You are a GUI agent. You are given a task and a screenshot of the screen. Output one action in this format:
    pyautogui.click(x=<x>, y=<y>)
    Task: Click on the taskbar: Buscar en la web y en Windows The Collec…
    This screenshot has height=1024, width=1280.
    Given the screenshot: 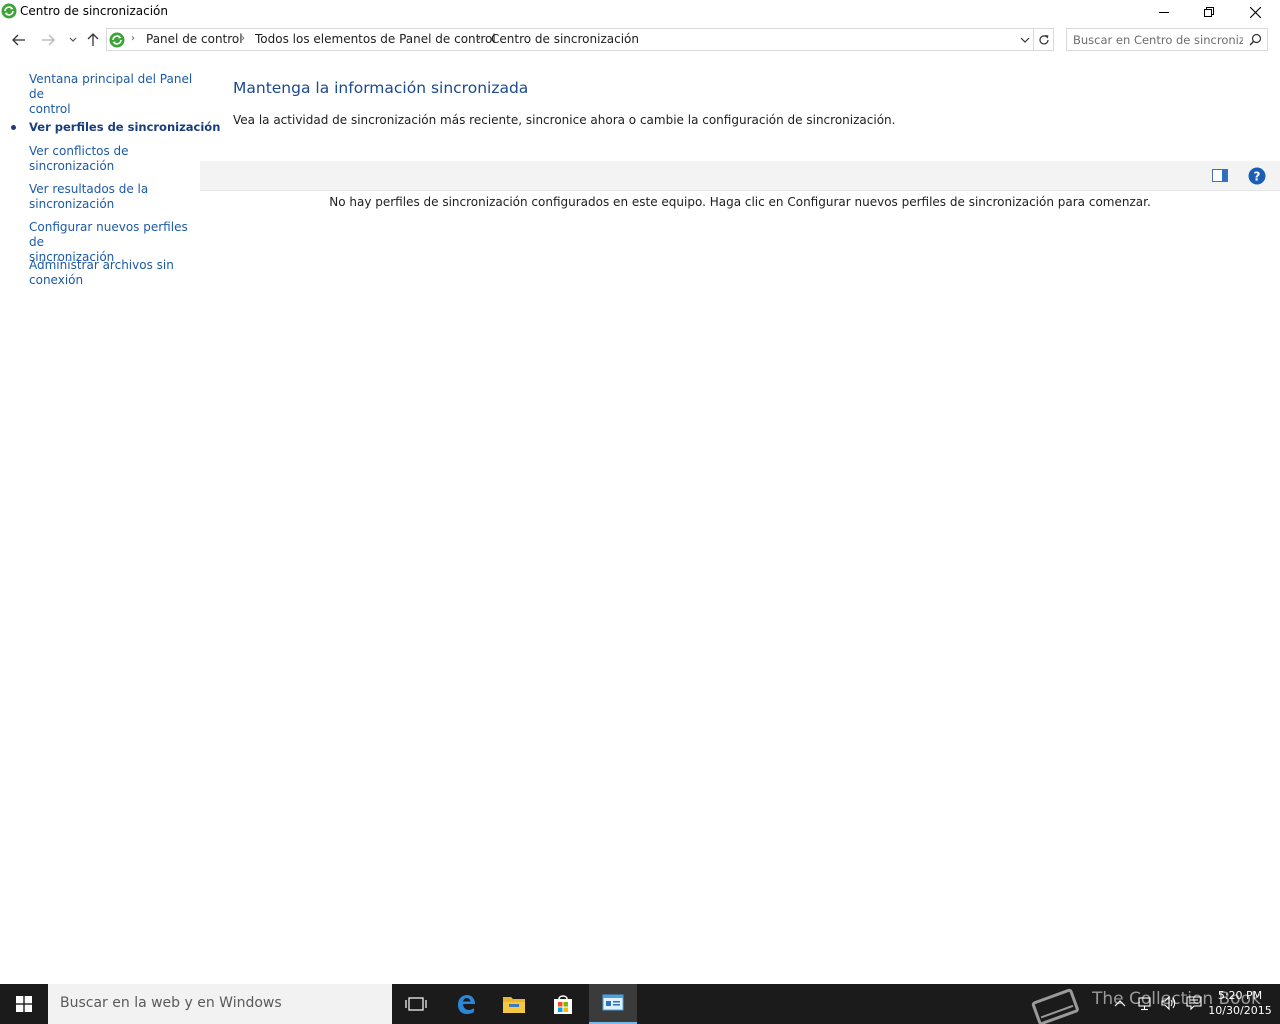 What is the action you would take?
    pyautogui.click(x=640, y=1004)
    